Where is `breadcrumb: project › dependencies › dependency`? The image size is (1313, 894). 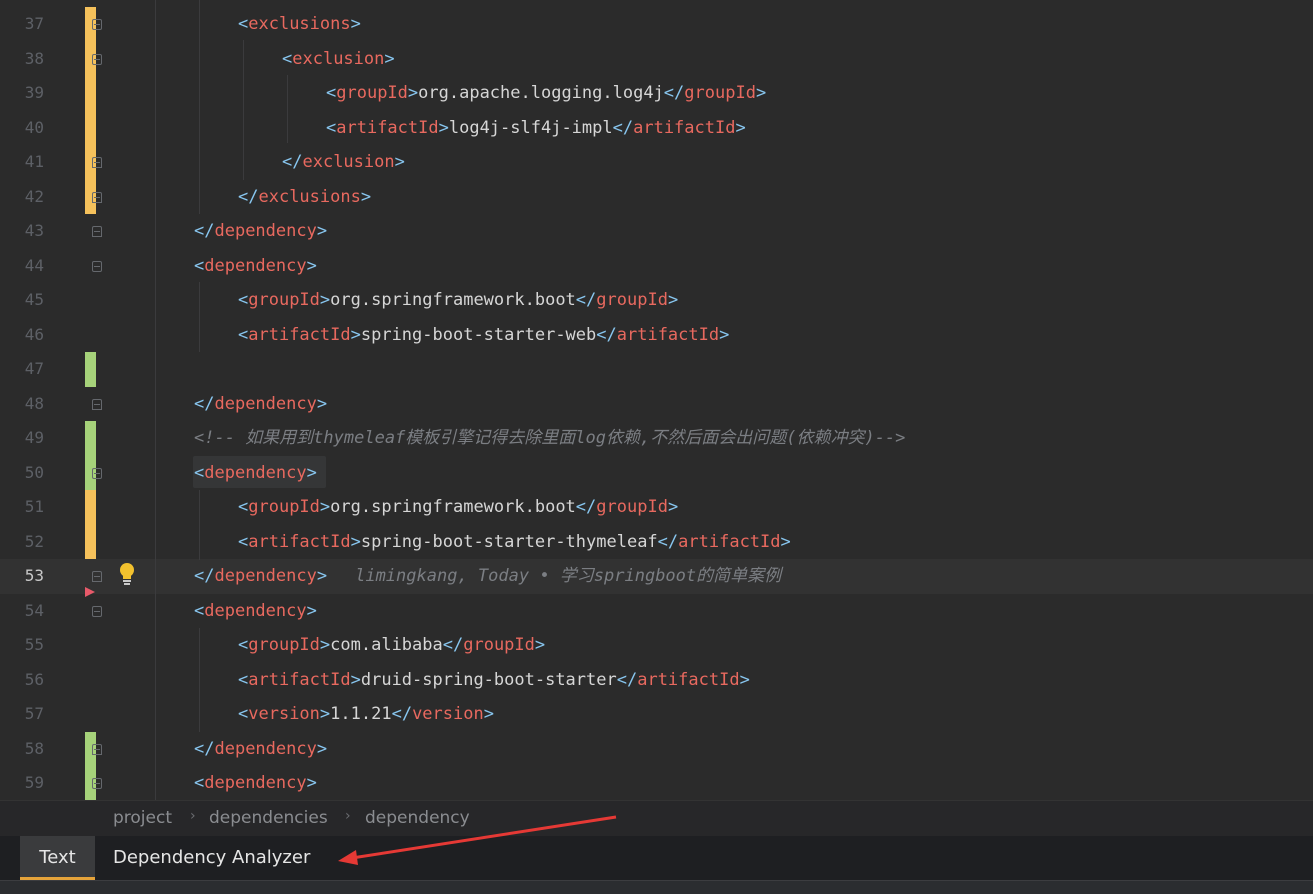
breadcrumb: project › dependencies › dependency is located at coordinates (656, 818).